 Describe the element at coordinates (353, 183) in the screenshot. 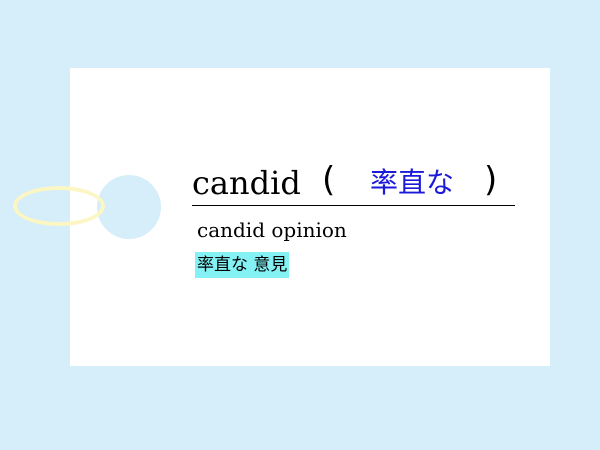

I see `headword-line: candid ( 率直な )` at that location.